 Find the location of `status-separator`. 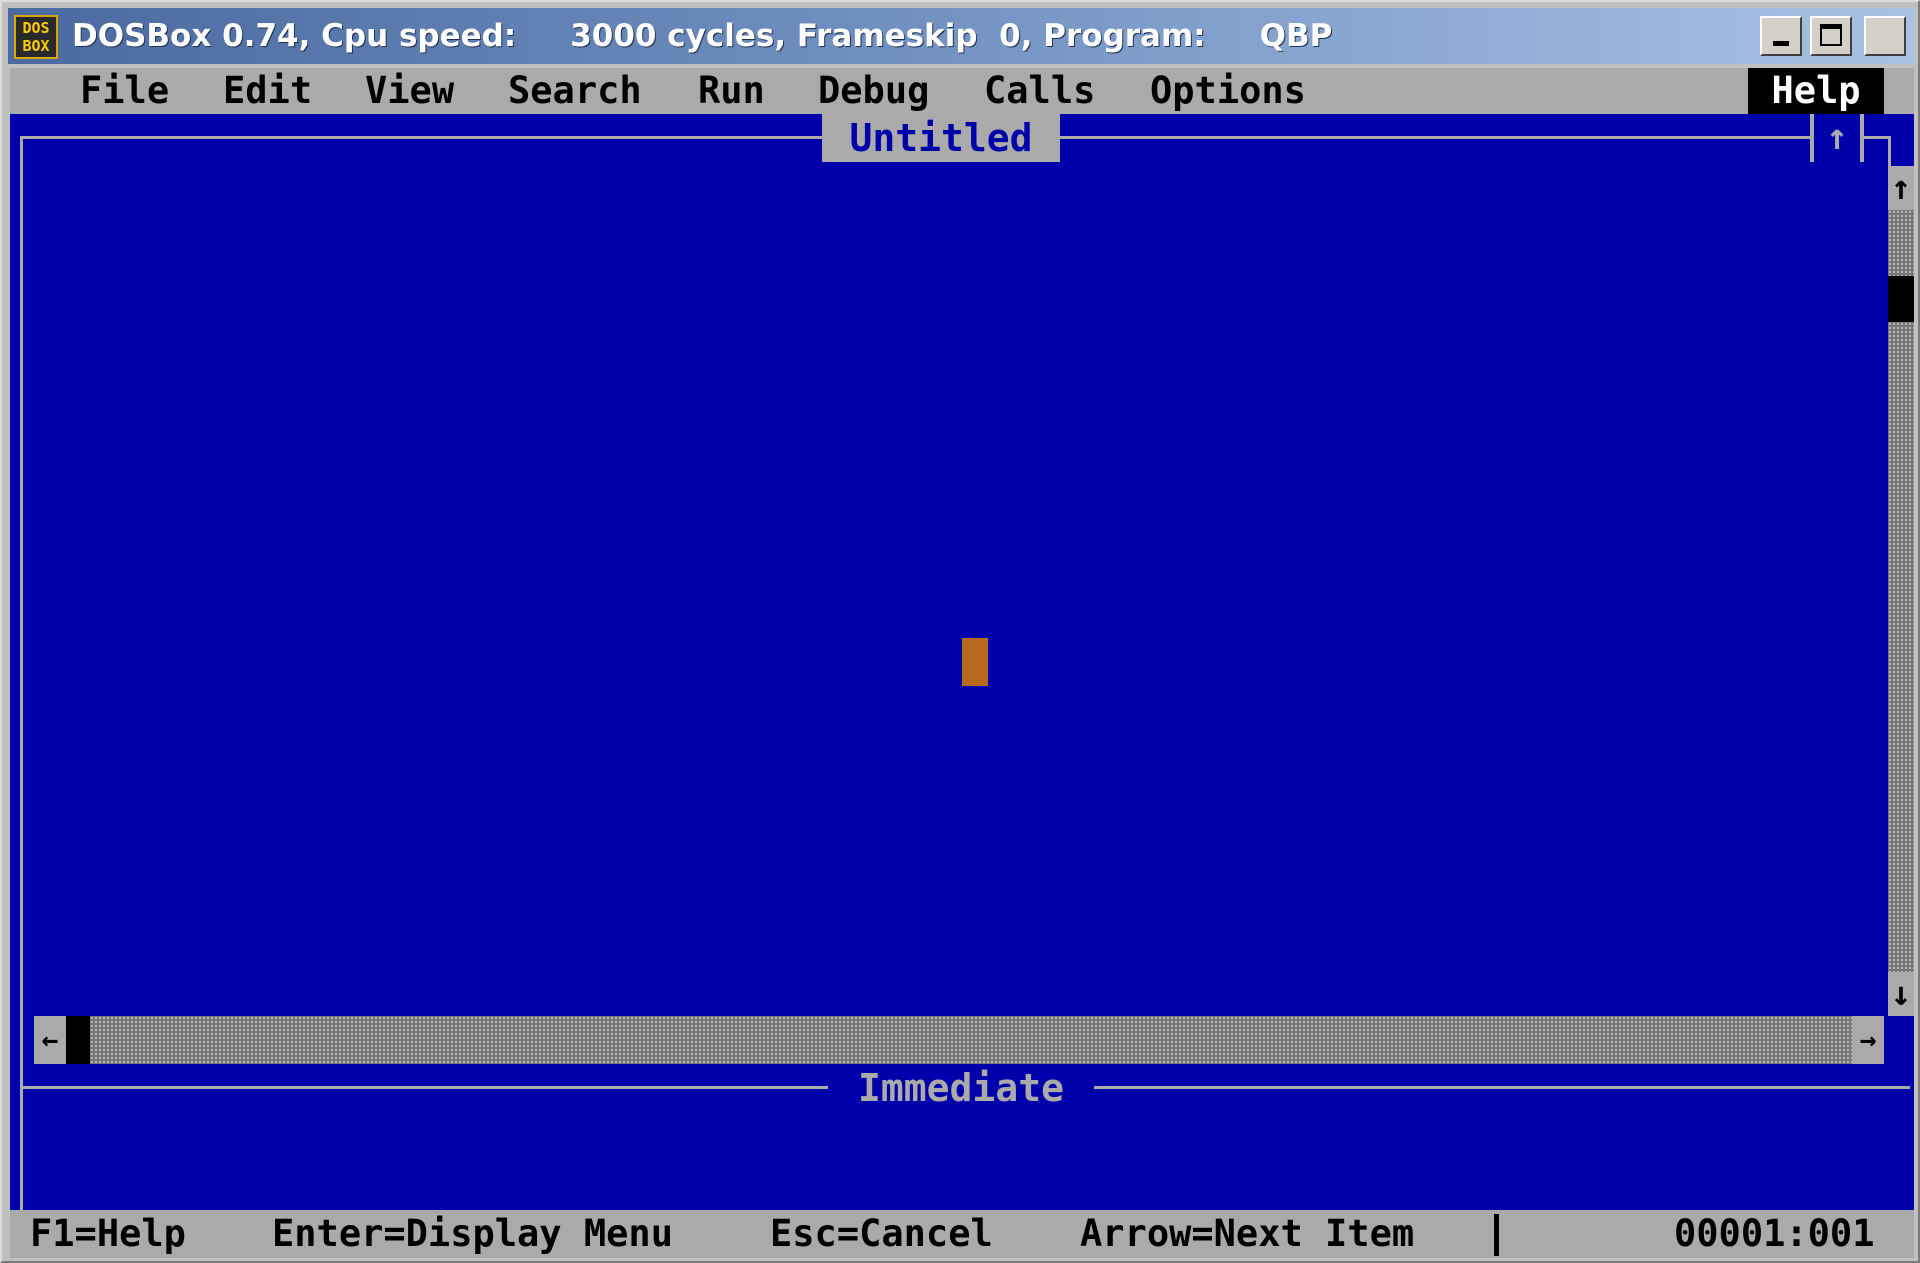

status-separator is located at coordinates (1496, 1235).